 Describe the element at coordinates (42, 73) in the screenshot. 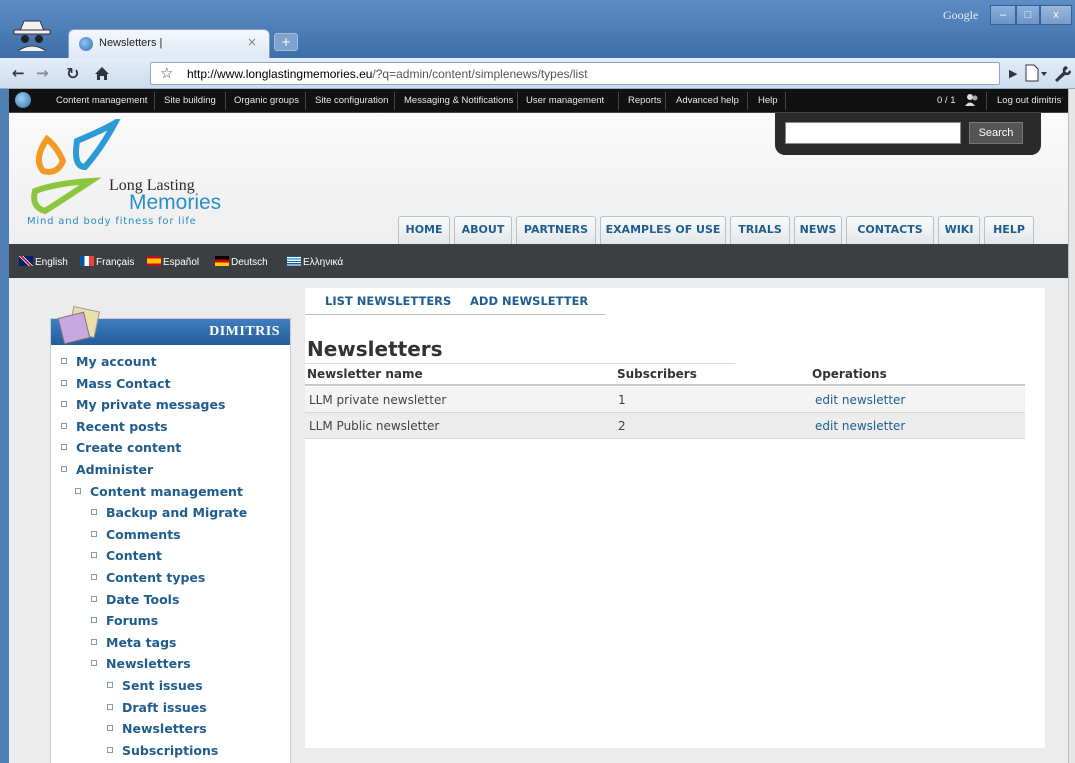

I see `forward-arrow-icon: →` at that location.